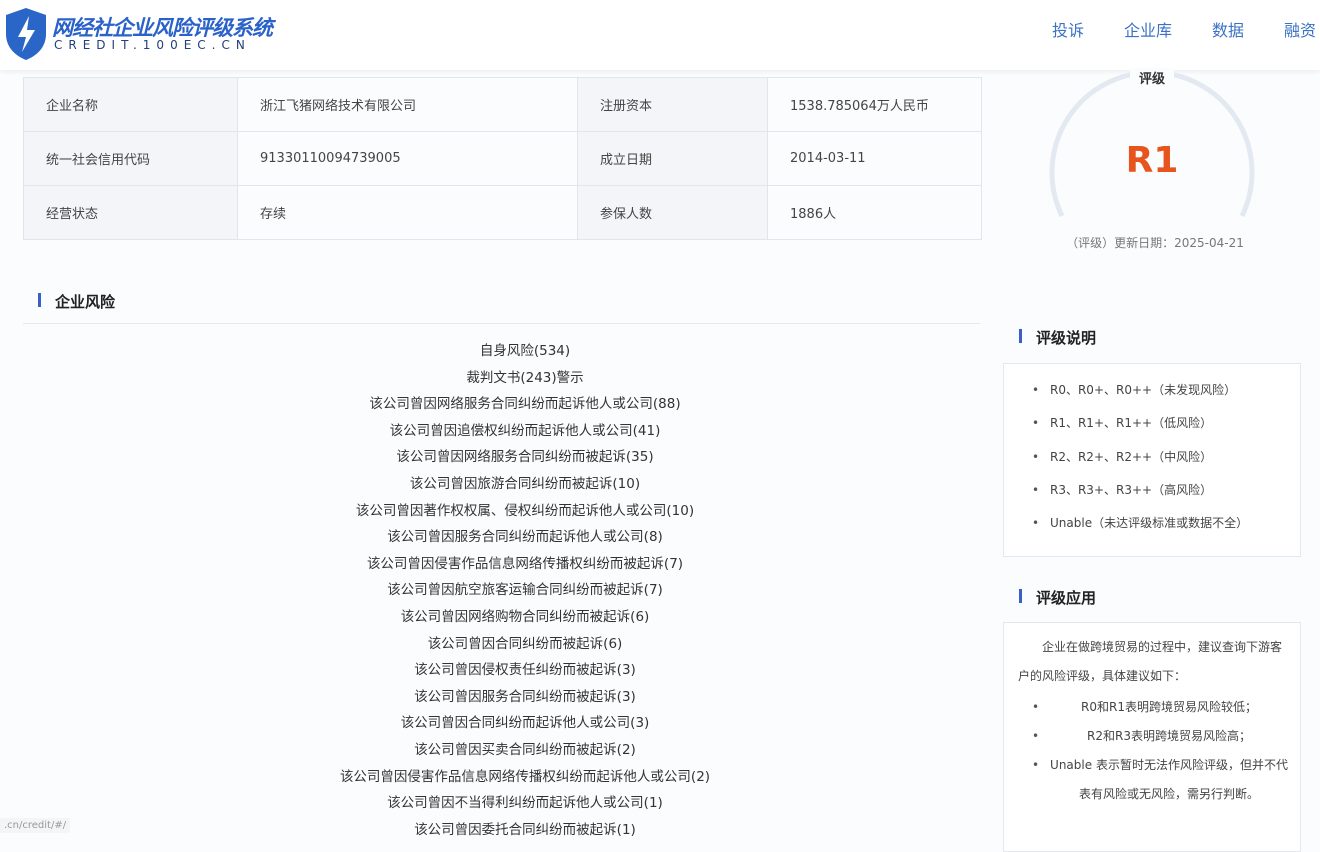 The width and height of the screenshot is (1320, 852). What do you see at coordinates (672, 104) in the screenshot?
I see `info-label: 注册资本` at bounding box center [672, 104].